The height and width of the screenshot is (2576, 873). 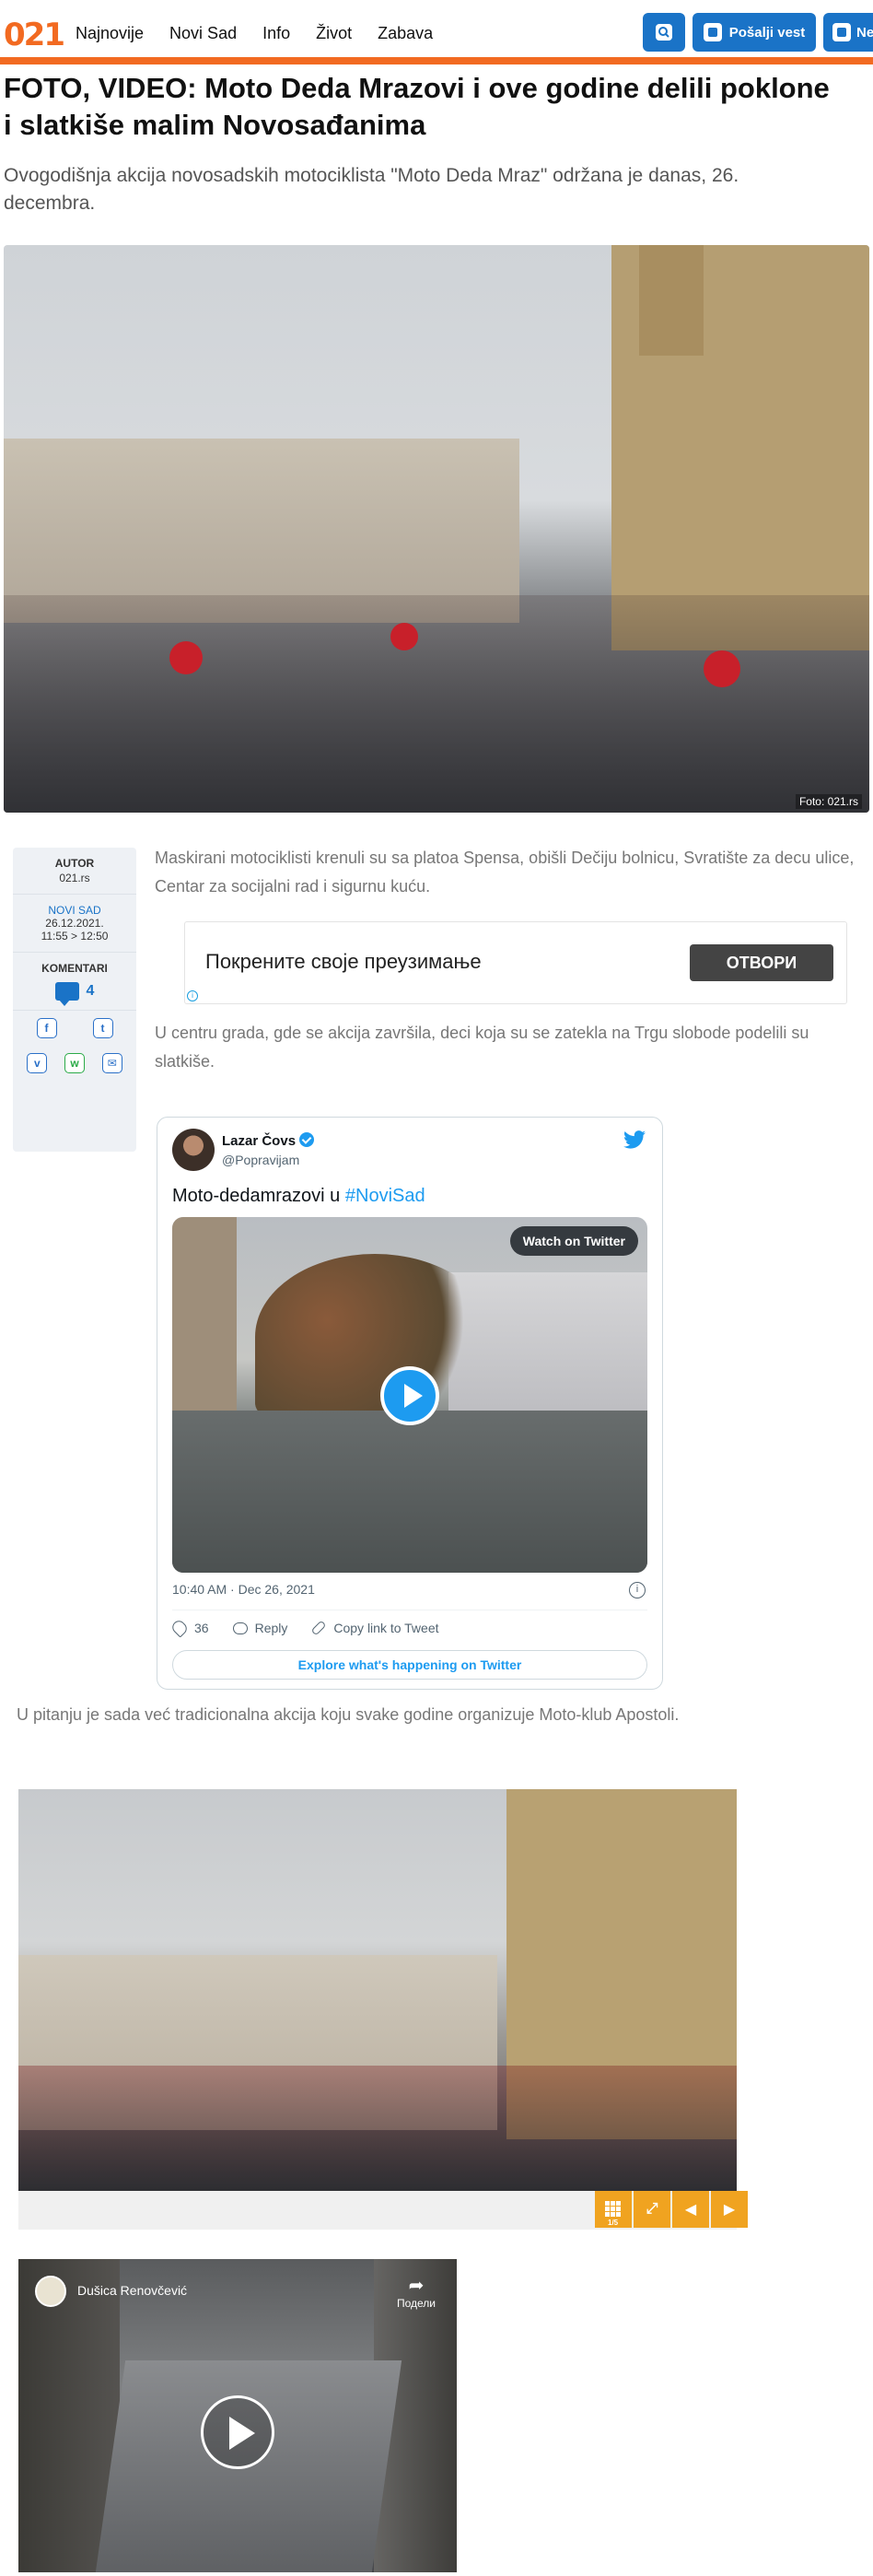 I want to click on like-button: 36, so click(x=189, y=1628).